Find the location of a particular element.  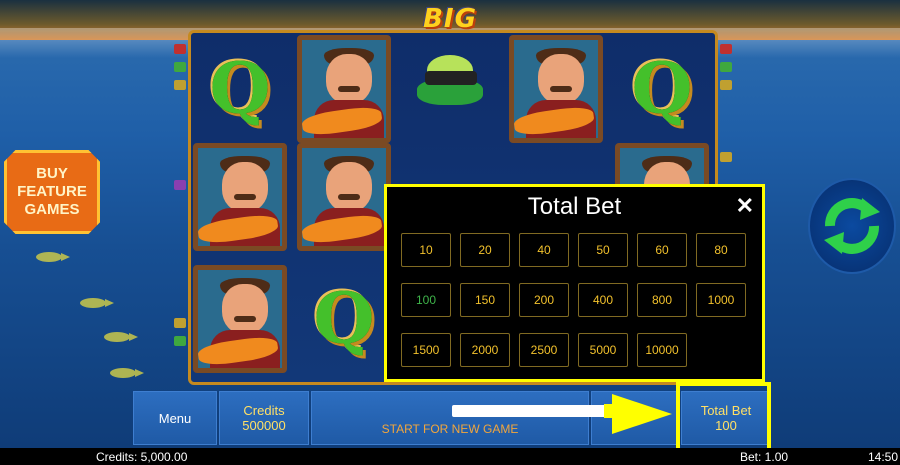

bet-option-button: 150 is located at coordinates (485, 300).